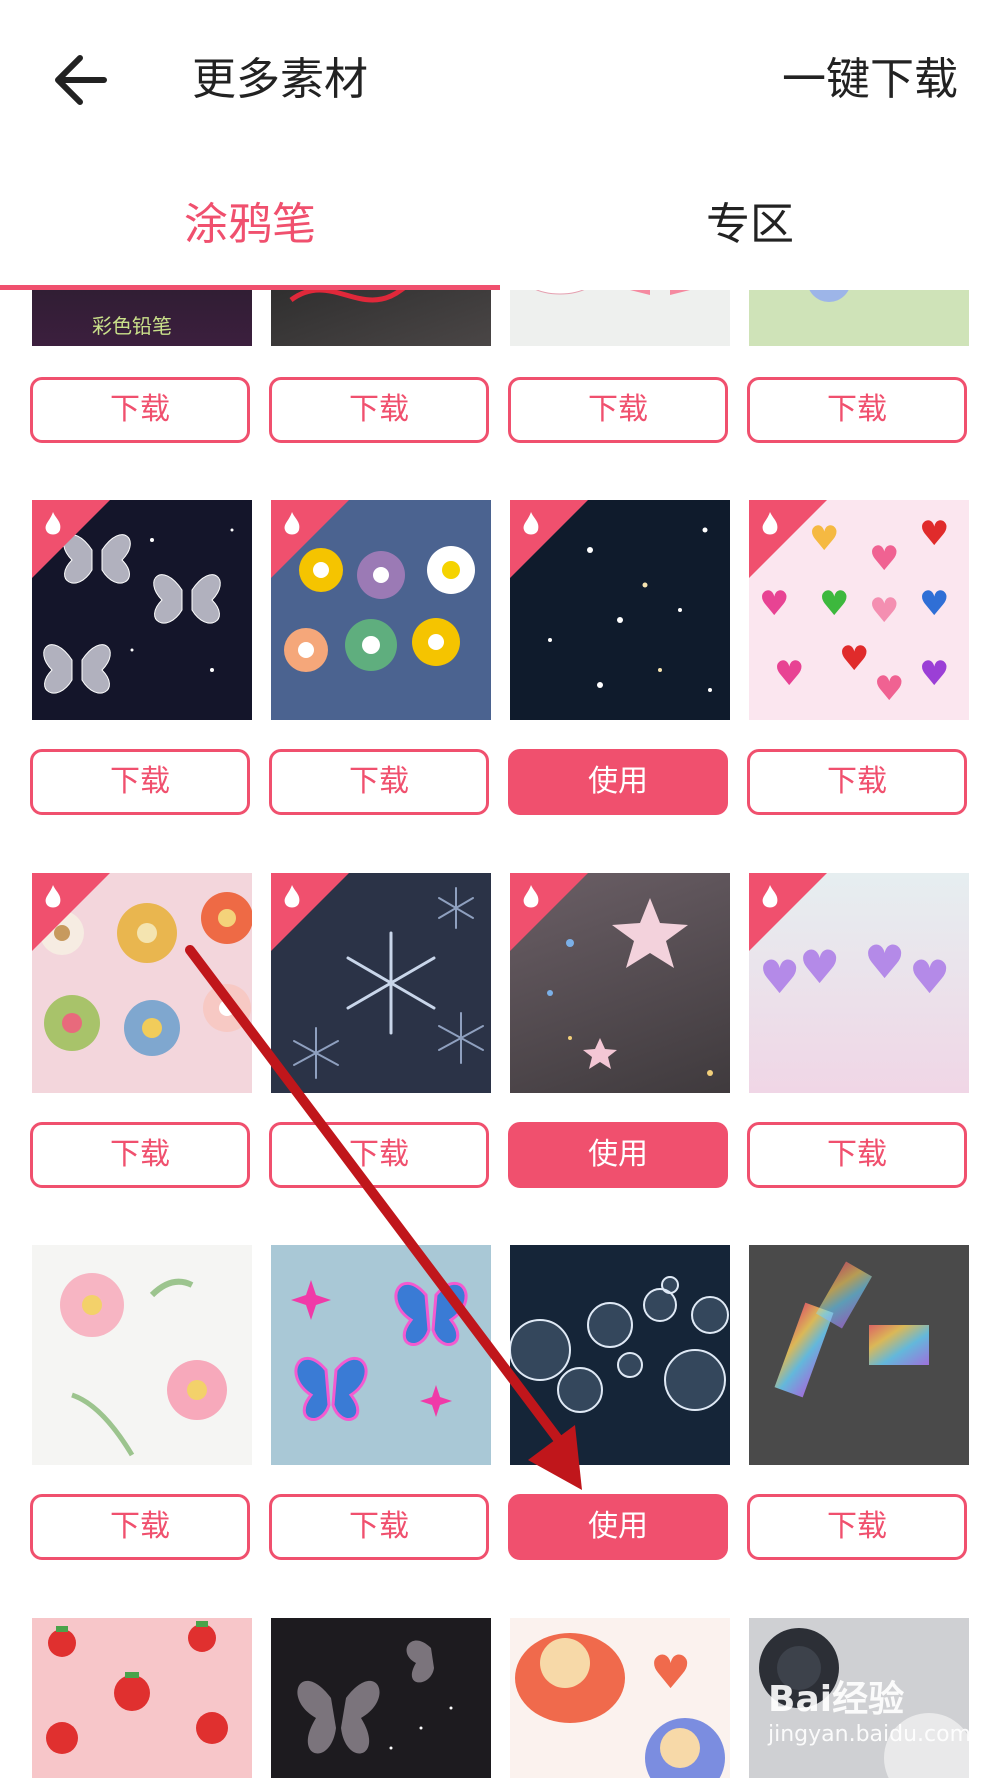  Describe the element at coordinates (381, 983) in the screenshot. I see `material-thumb-snowflakes` at that location.